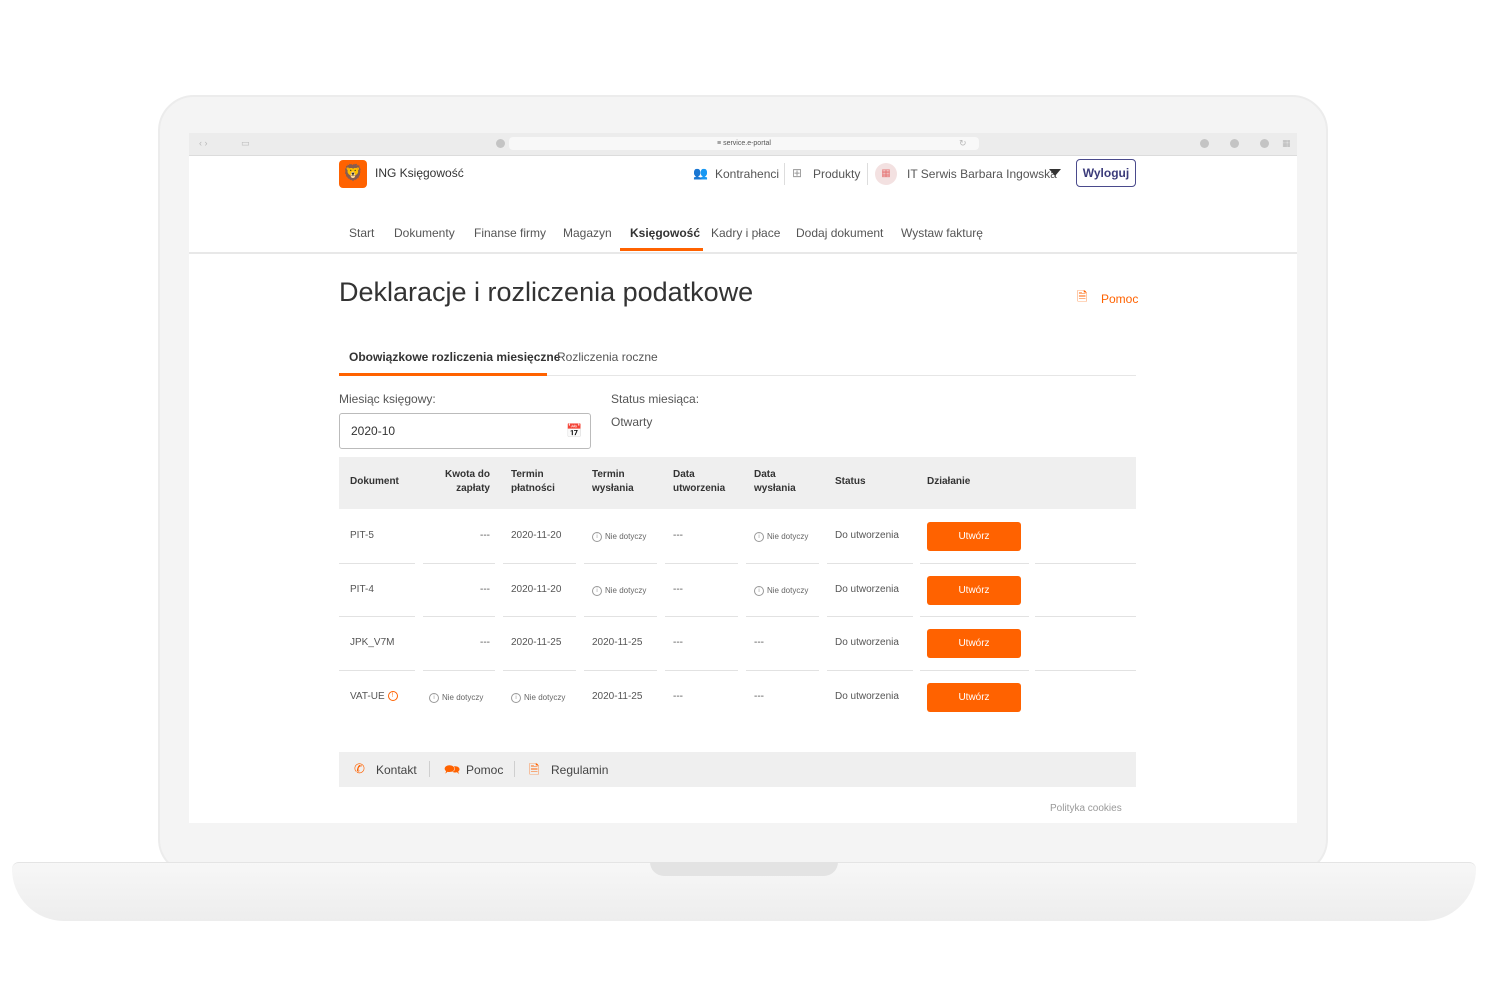  Describe the element at coordinates (607, 357) in the screenshot. I see `tab-yearly: Rozliczenia roczne` at that location.